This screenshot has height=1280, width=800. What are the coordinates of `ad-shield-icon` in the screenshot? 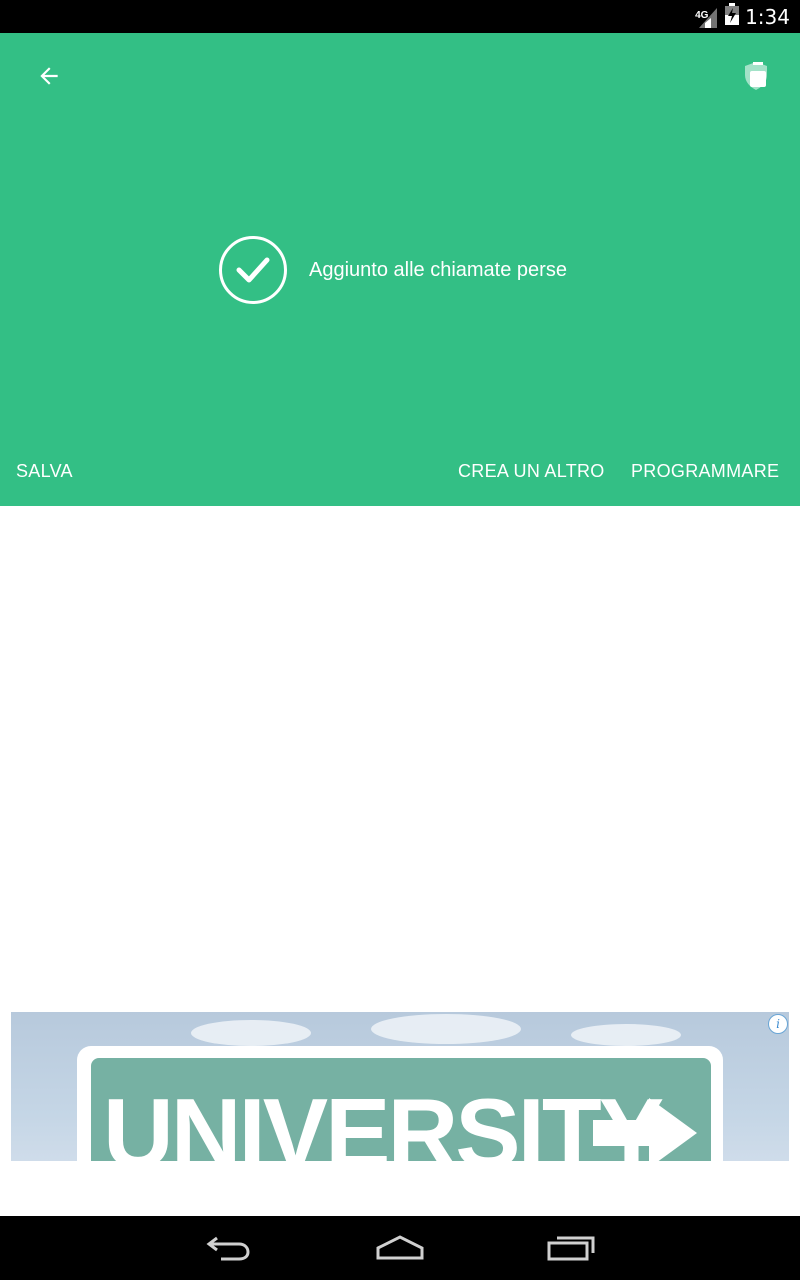 It's located at (756, 76).